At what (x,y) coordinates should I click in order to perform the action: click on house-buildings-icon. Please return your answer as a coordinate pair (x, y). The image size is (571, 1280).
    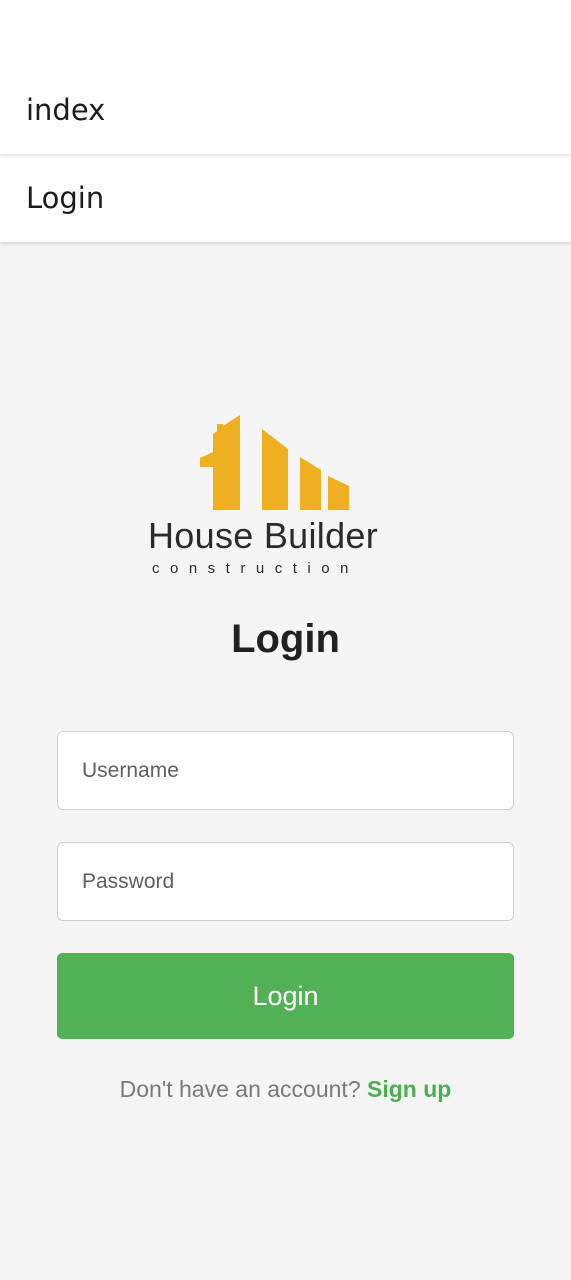
    Looking at the image, I should click on (274, 462).